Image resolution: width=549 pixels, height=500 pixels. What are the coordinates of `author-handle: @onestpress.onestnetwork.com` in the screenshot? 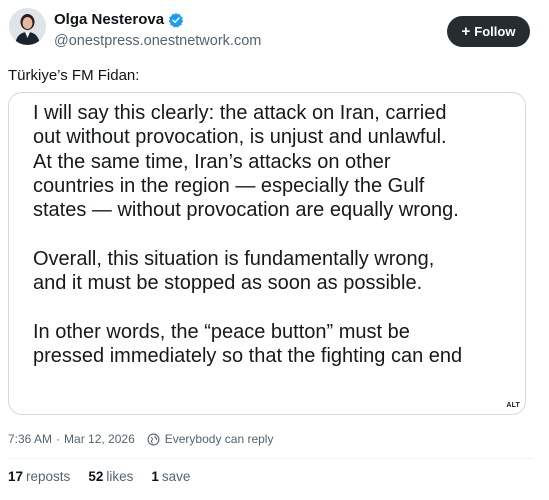 It's located at (157, 41).